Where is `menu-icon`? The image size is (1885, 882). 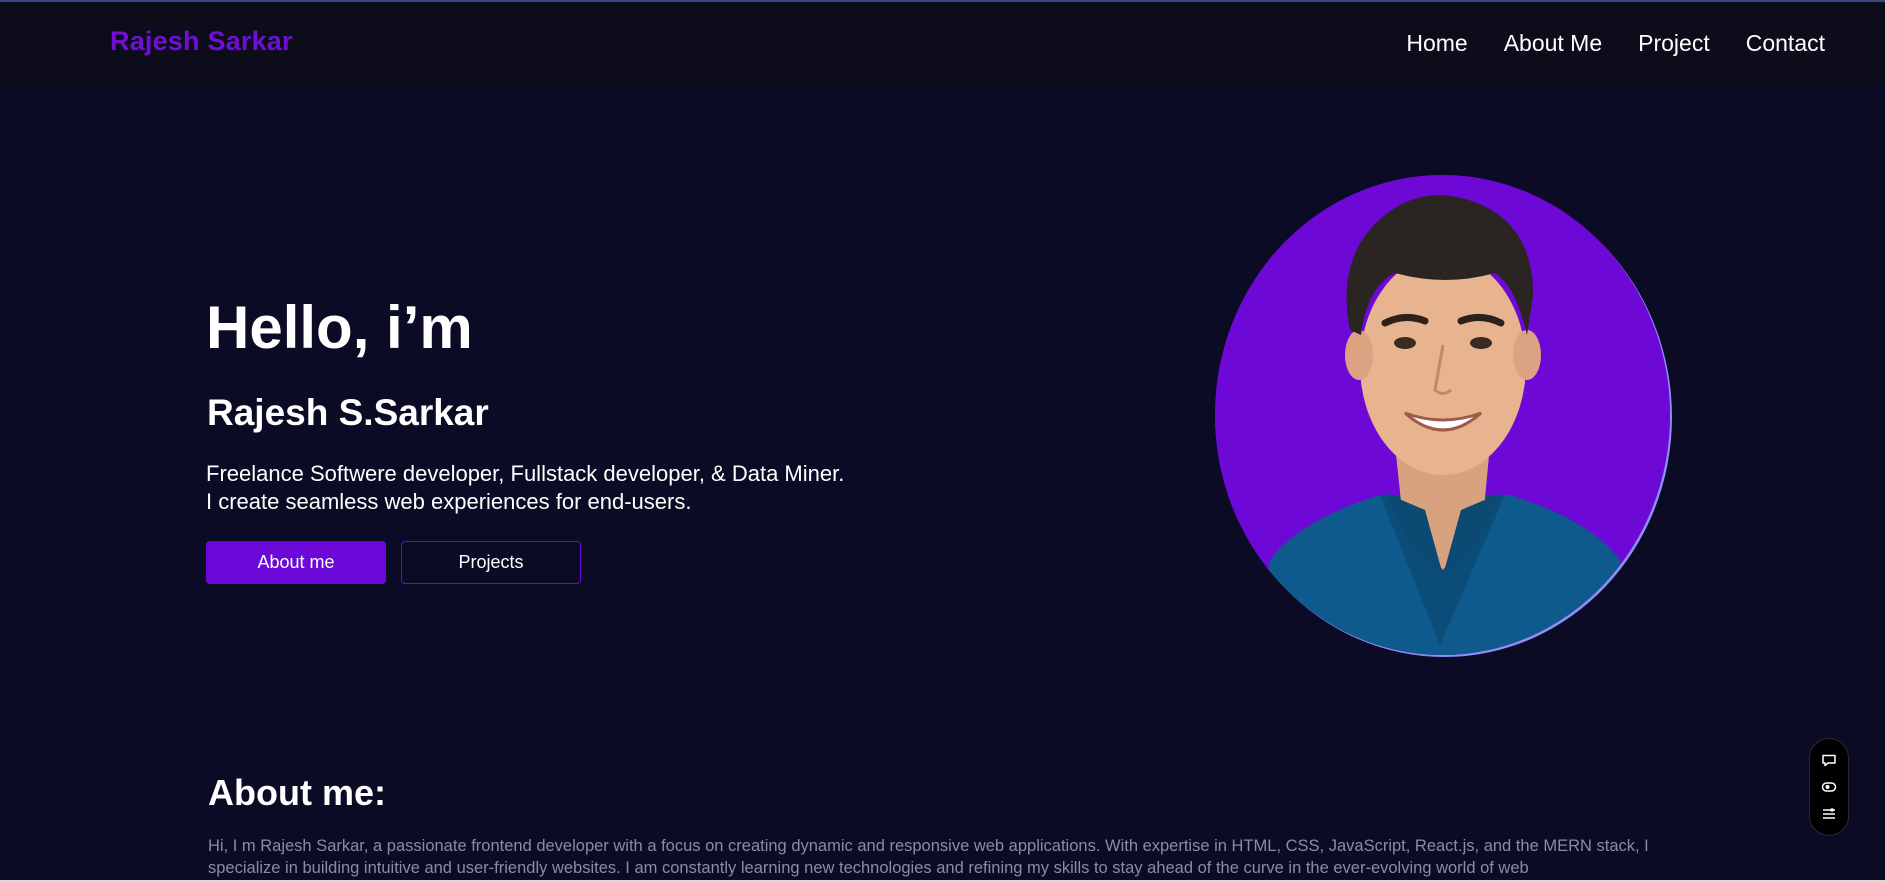 menu-icon is located at coordinates (1829, 814).